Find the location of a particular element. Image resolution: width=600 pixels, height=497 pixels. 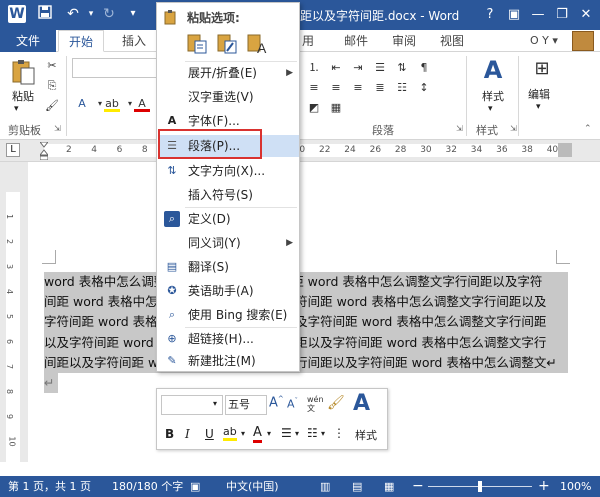

paragraph-launcher-icon: ⇲ is located at coordinates (459, 128).